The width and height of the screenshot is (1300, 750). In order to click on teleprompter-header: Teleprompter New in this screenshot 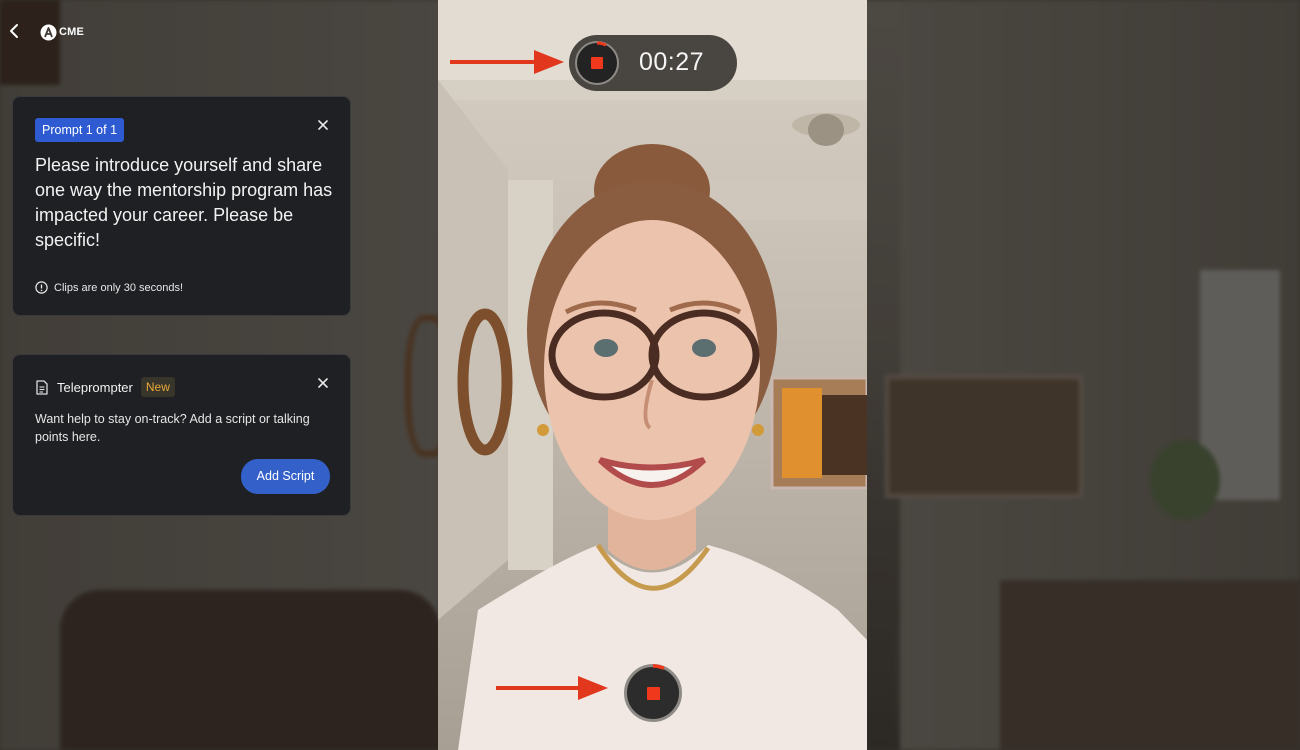, I will do `click(105, 387)`.